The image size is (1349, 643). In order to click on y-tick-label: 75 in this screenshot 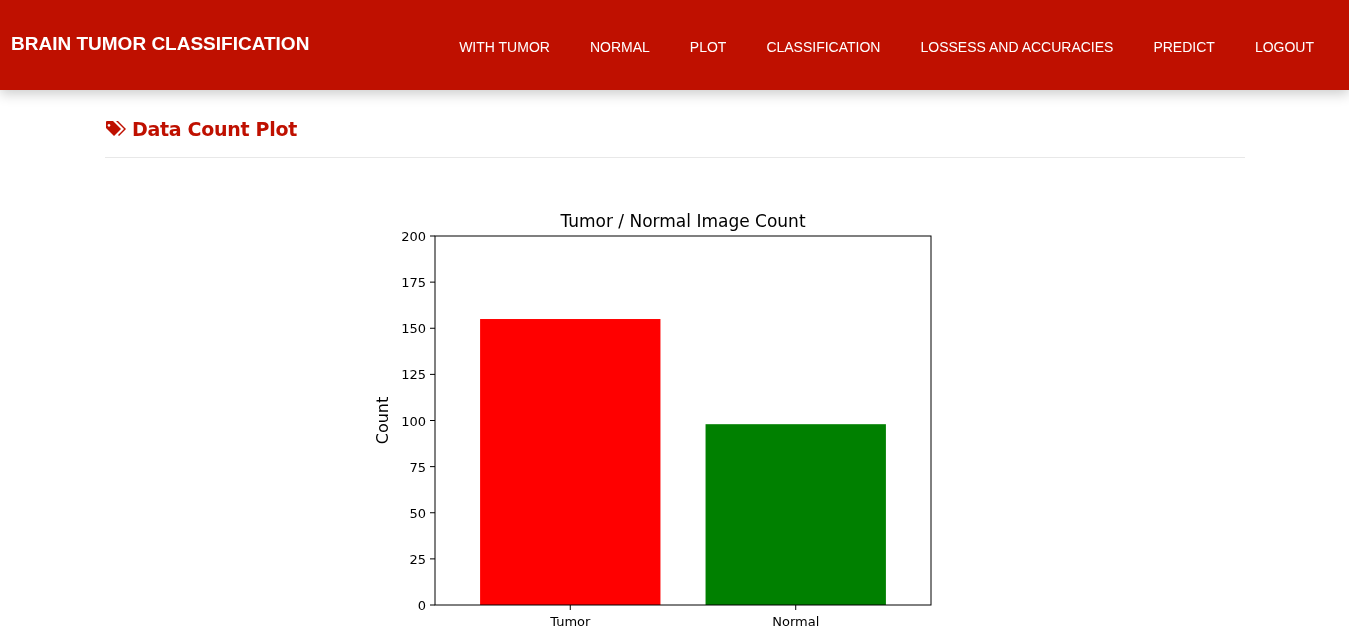, I will do `click(417, 467)`.